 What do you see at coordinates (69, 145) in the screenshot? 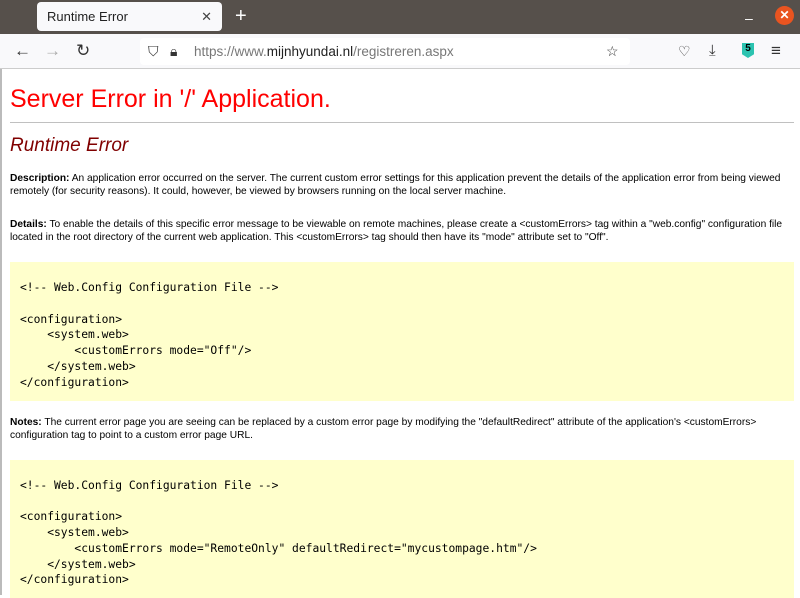
I see `error-subtitle: Runtime Error` at bounding box center [69, 145].